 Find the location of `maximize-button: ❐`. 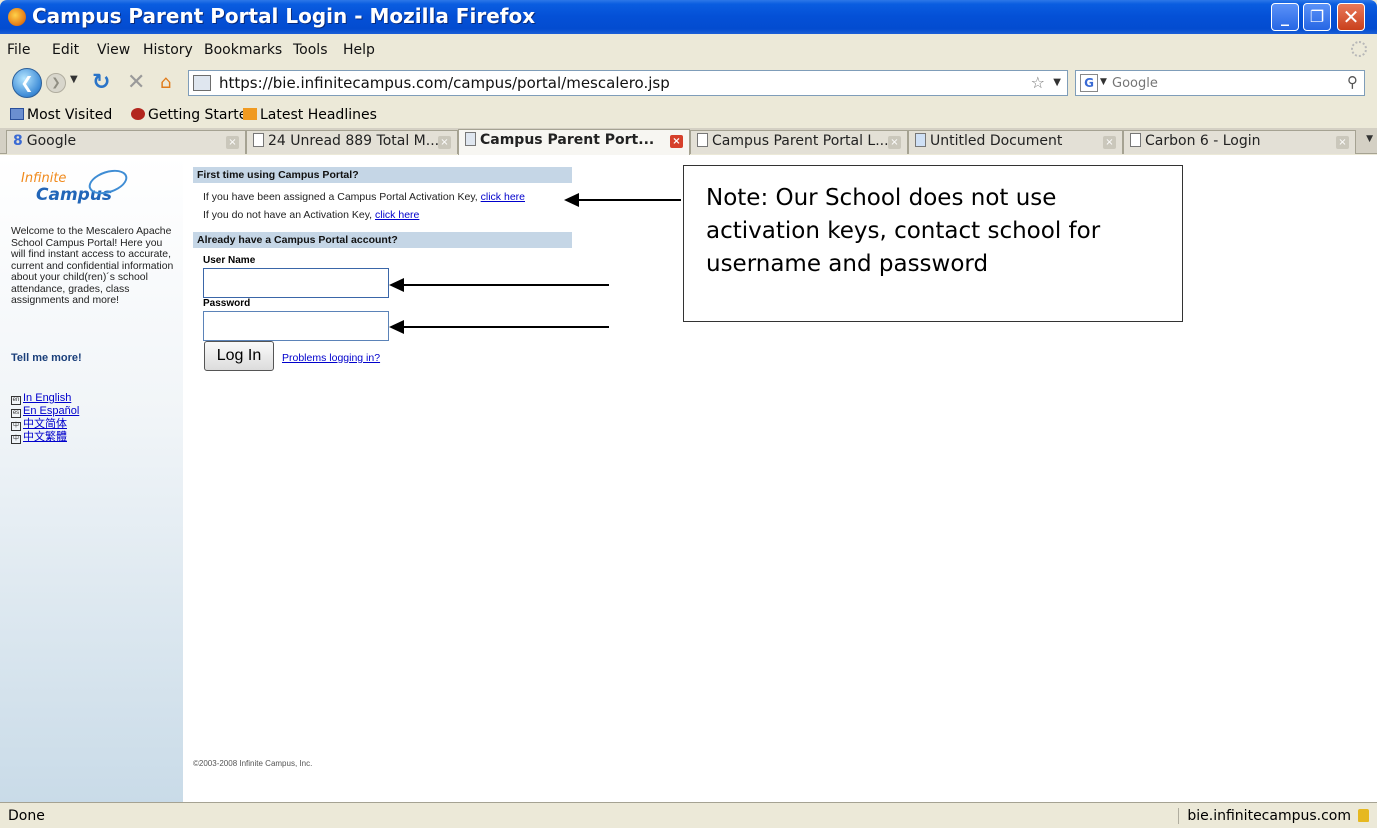

maximize-button: ❐ is located at coordinates (1317, 17).